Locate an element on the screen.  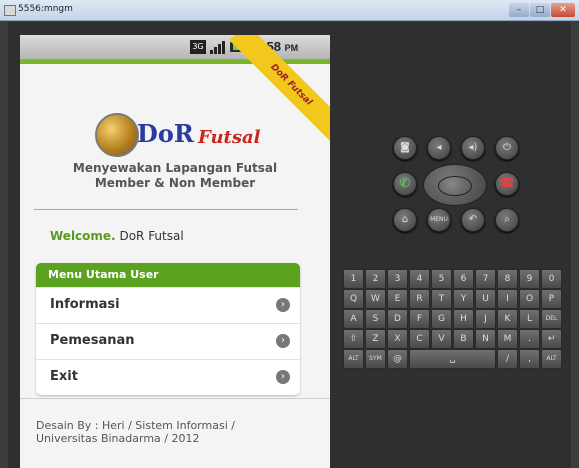
key-l: L is located at coordinates (529, 319).